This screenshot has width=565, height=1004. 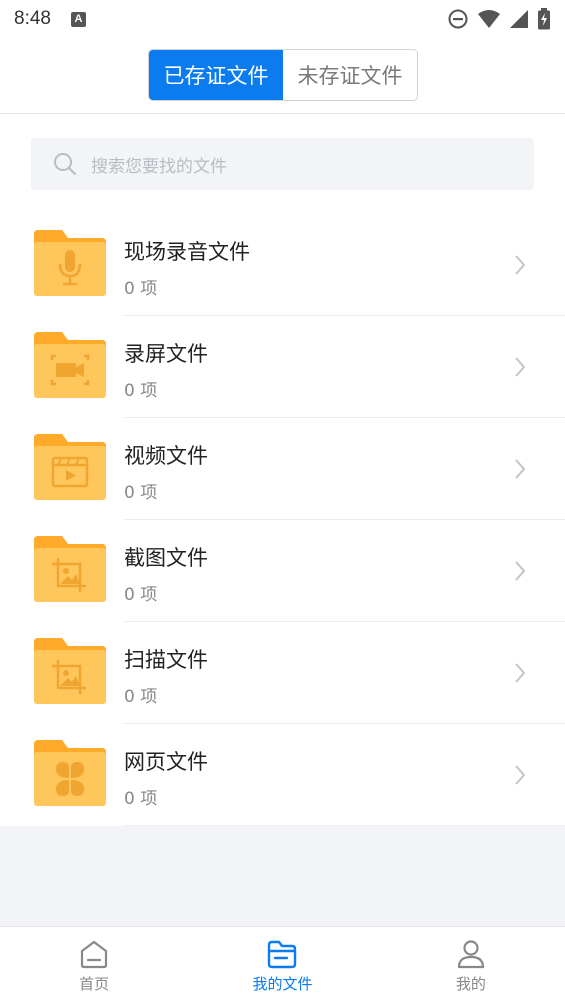 I want to click on list-item-videos: 视频文件 0 项, so click(x=282, y=469).